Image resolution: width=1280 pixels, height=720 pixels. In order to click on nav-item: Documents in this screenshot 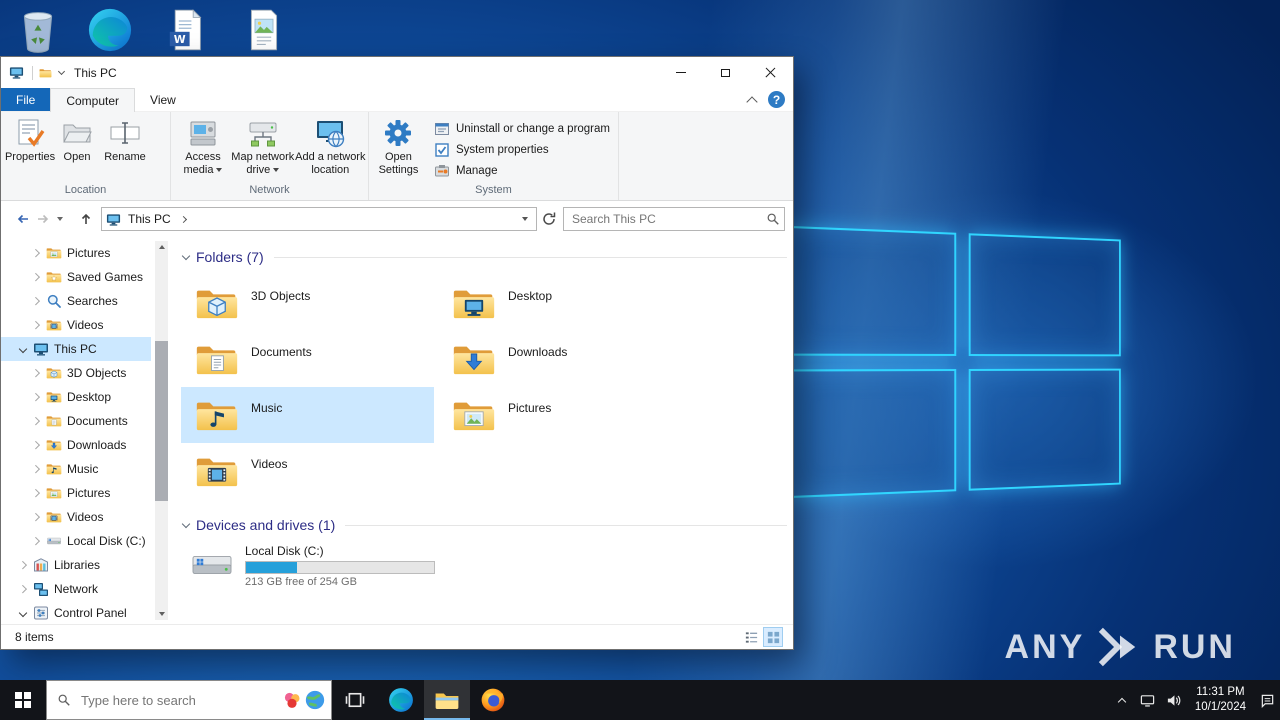, I will do `click(76, 421)`.